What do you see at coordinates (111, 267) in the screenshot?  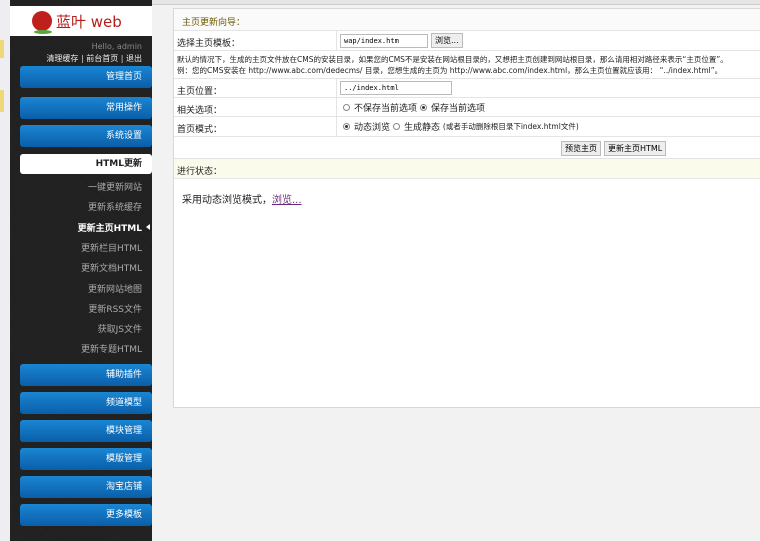 I see `sidebar-subitem: 更新文档HTML` at bounding box center [111, 267].